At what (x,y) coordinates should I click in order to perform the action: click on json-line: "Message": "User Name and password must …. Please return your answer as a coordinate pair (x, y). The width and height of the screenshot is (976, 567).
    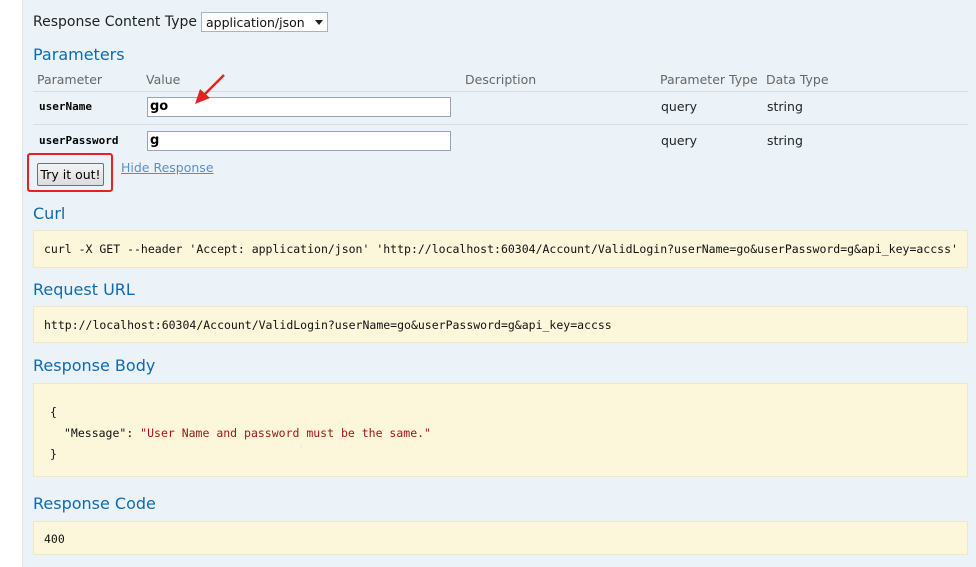
    Looking at the image, I should click on (247, 433).